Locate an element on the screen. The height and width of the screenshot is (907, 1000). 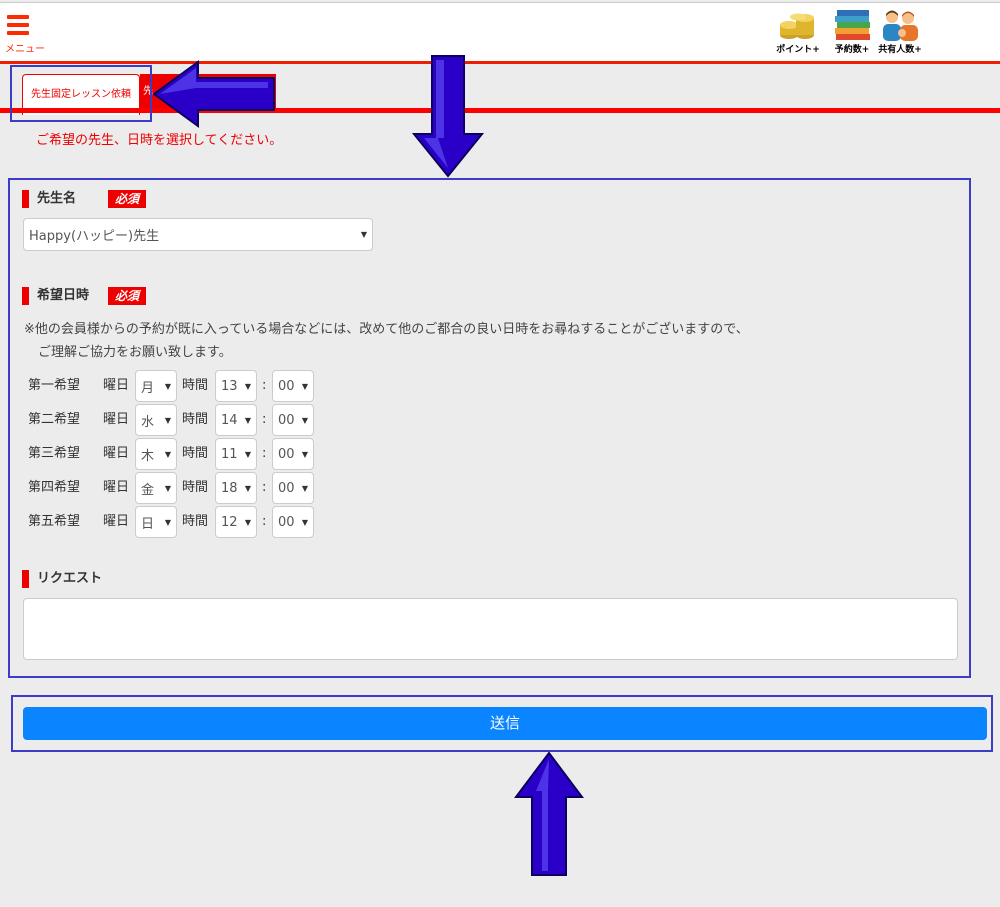
shared-people-label: 共有人数+ is located at coordinates (900, 50).